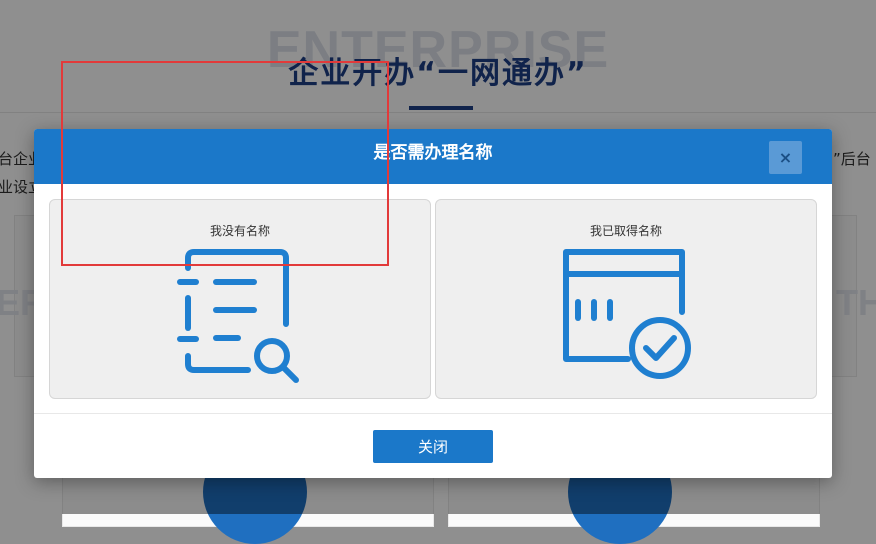 The image size is (876, 544). What do you see at coordinates (627, 314) in the screenshot?
I see `calendar-check-icon` at bounding box center [627, 314].